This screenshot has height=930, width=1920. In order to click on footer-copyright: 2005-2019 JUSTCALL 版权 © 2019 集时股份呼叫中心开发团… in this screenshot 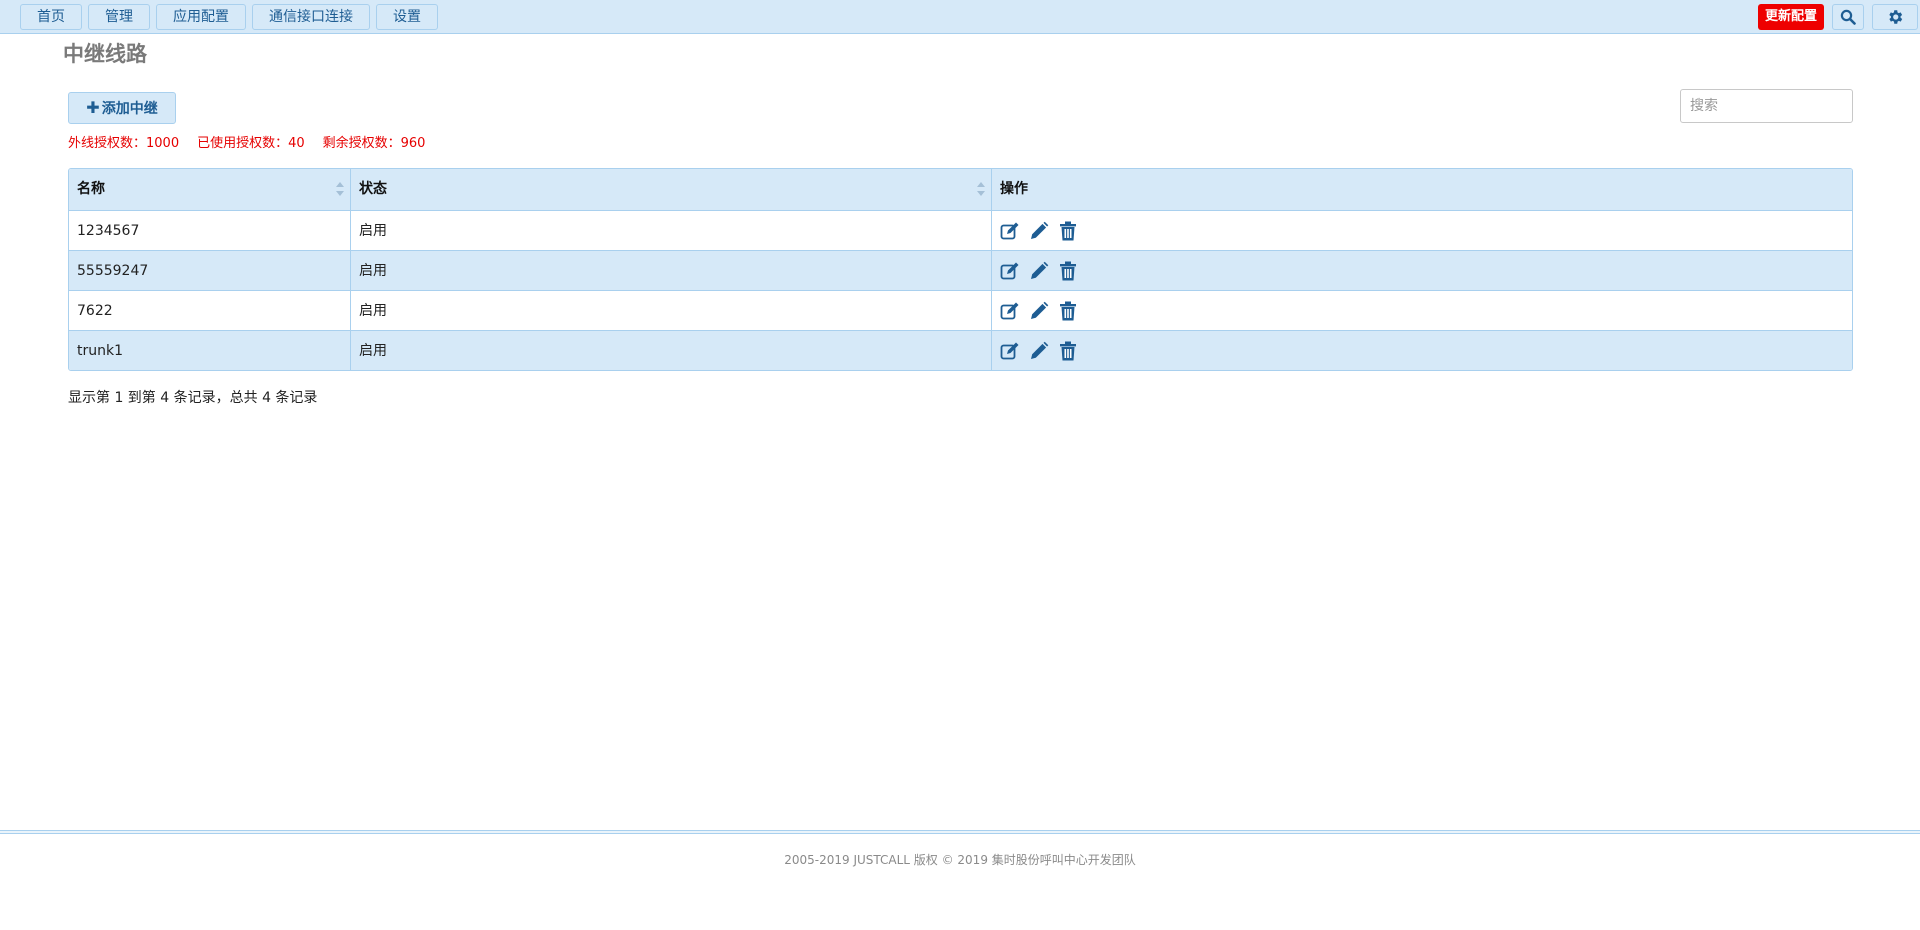, I will do `click(960, 860)`.